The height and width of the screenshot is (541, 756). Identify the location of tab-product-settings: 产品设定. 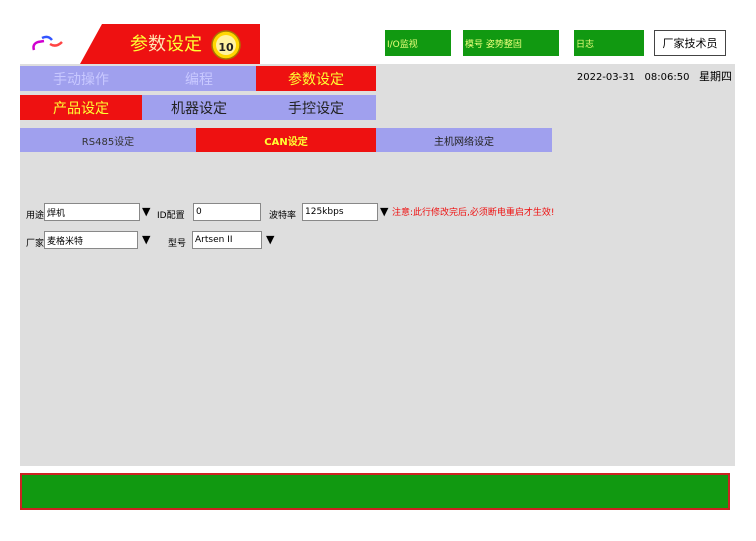
(81, 107).